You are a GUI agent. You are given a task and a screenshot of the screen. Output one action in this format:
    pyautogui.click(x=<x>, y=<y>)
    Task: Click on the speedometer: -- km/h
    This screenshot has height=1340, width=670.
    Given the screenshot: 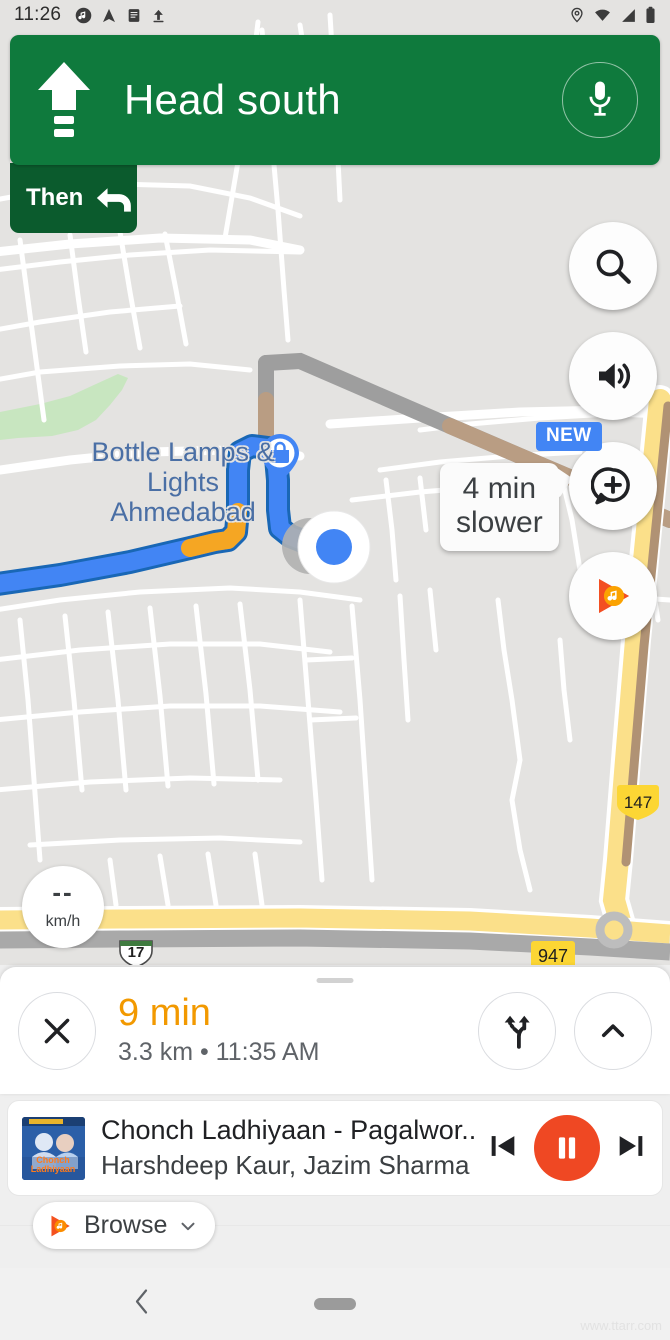 What is the action you would take?
    pyautogui.click(x=63, y=907)
    